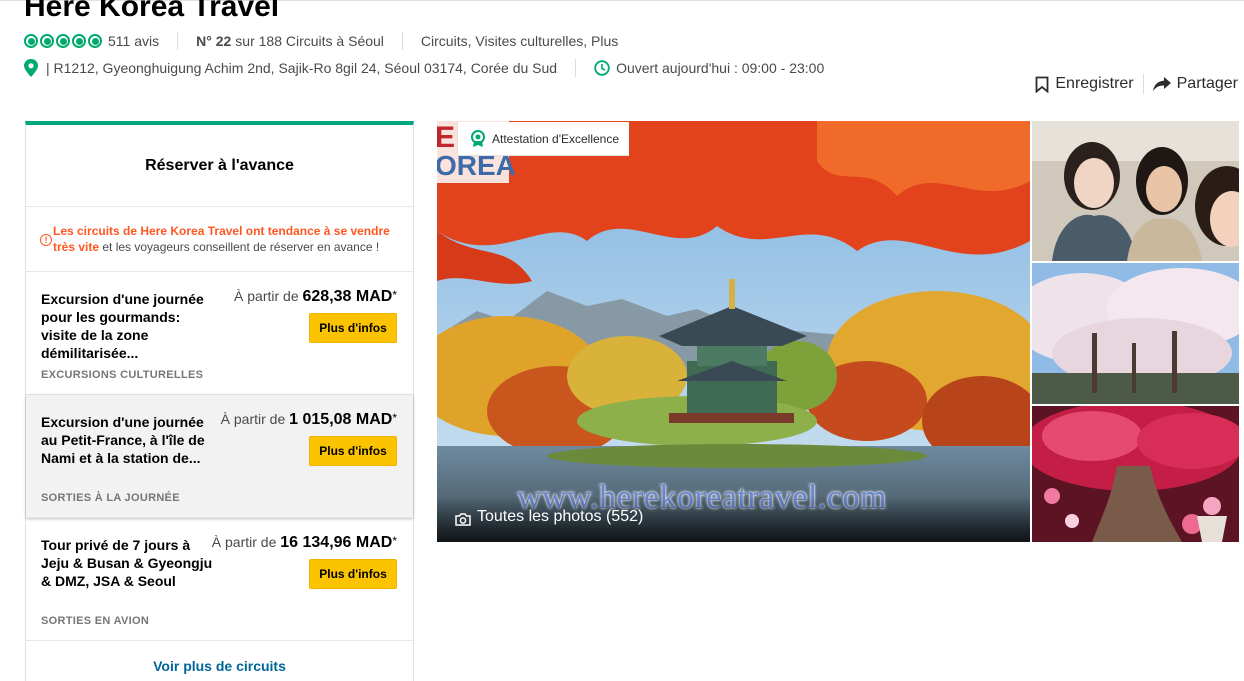 This screenshot has height=681, width=1244. I want to click on reviews-link: 511 avis, so click(133, 41).